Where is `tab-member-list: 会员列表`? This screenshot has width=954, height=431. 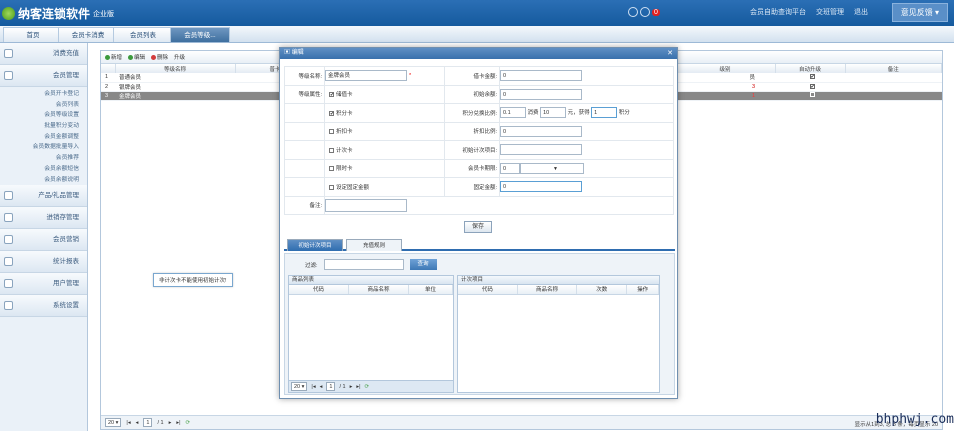 tab-member-list: 会员列表 is located at coordinates (143, 34).